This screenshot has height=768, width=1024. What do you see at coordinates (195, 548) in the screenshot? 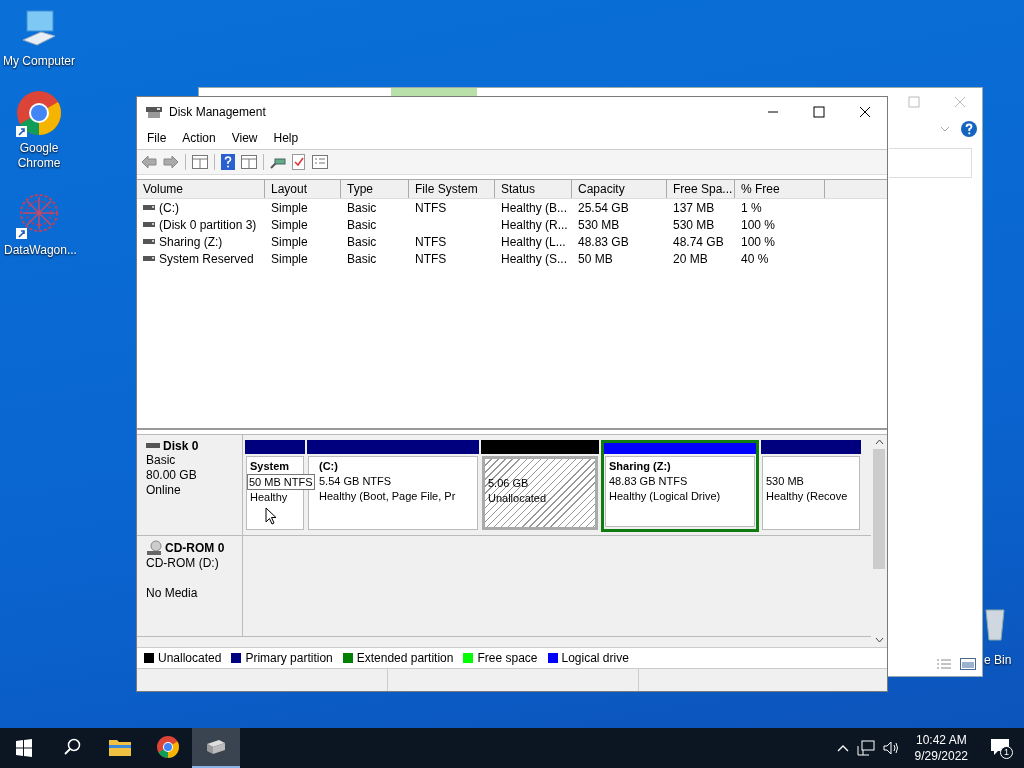
I see `disk-name: CD-ROM 0` at bounding box center [195, 548].